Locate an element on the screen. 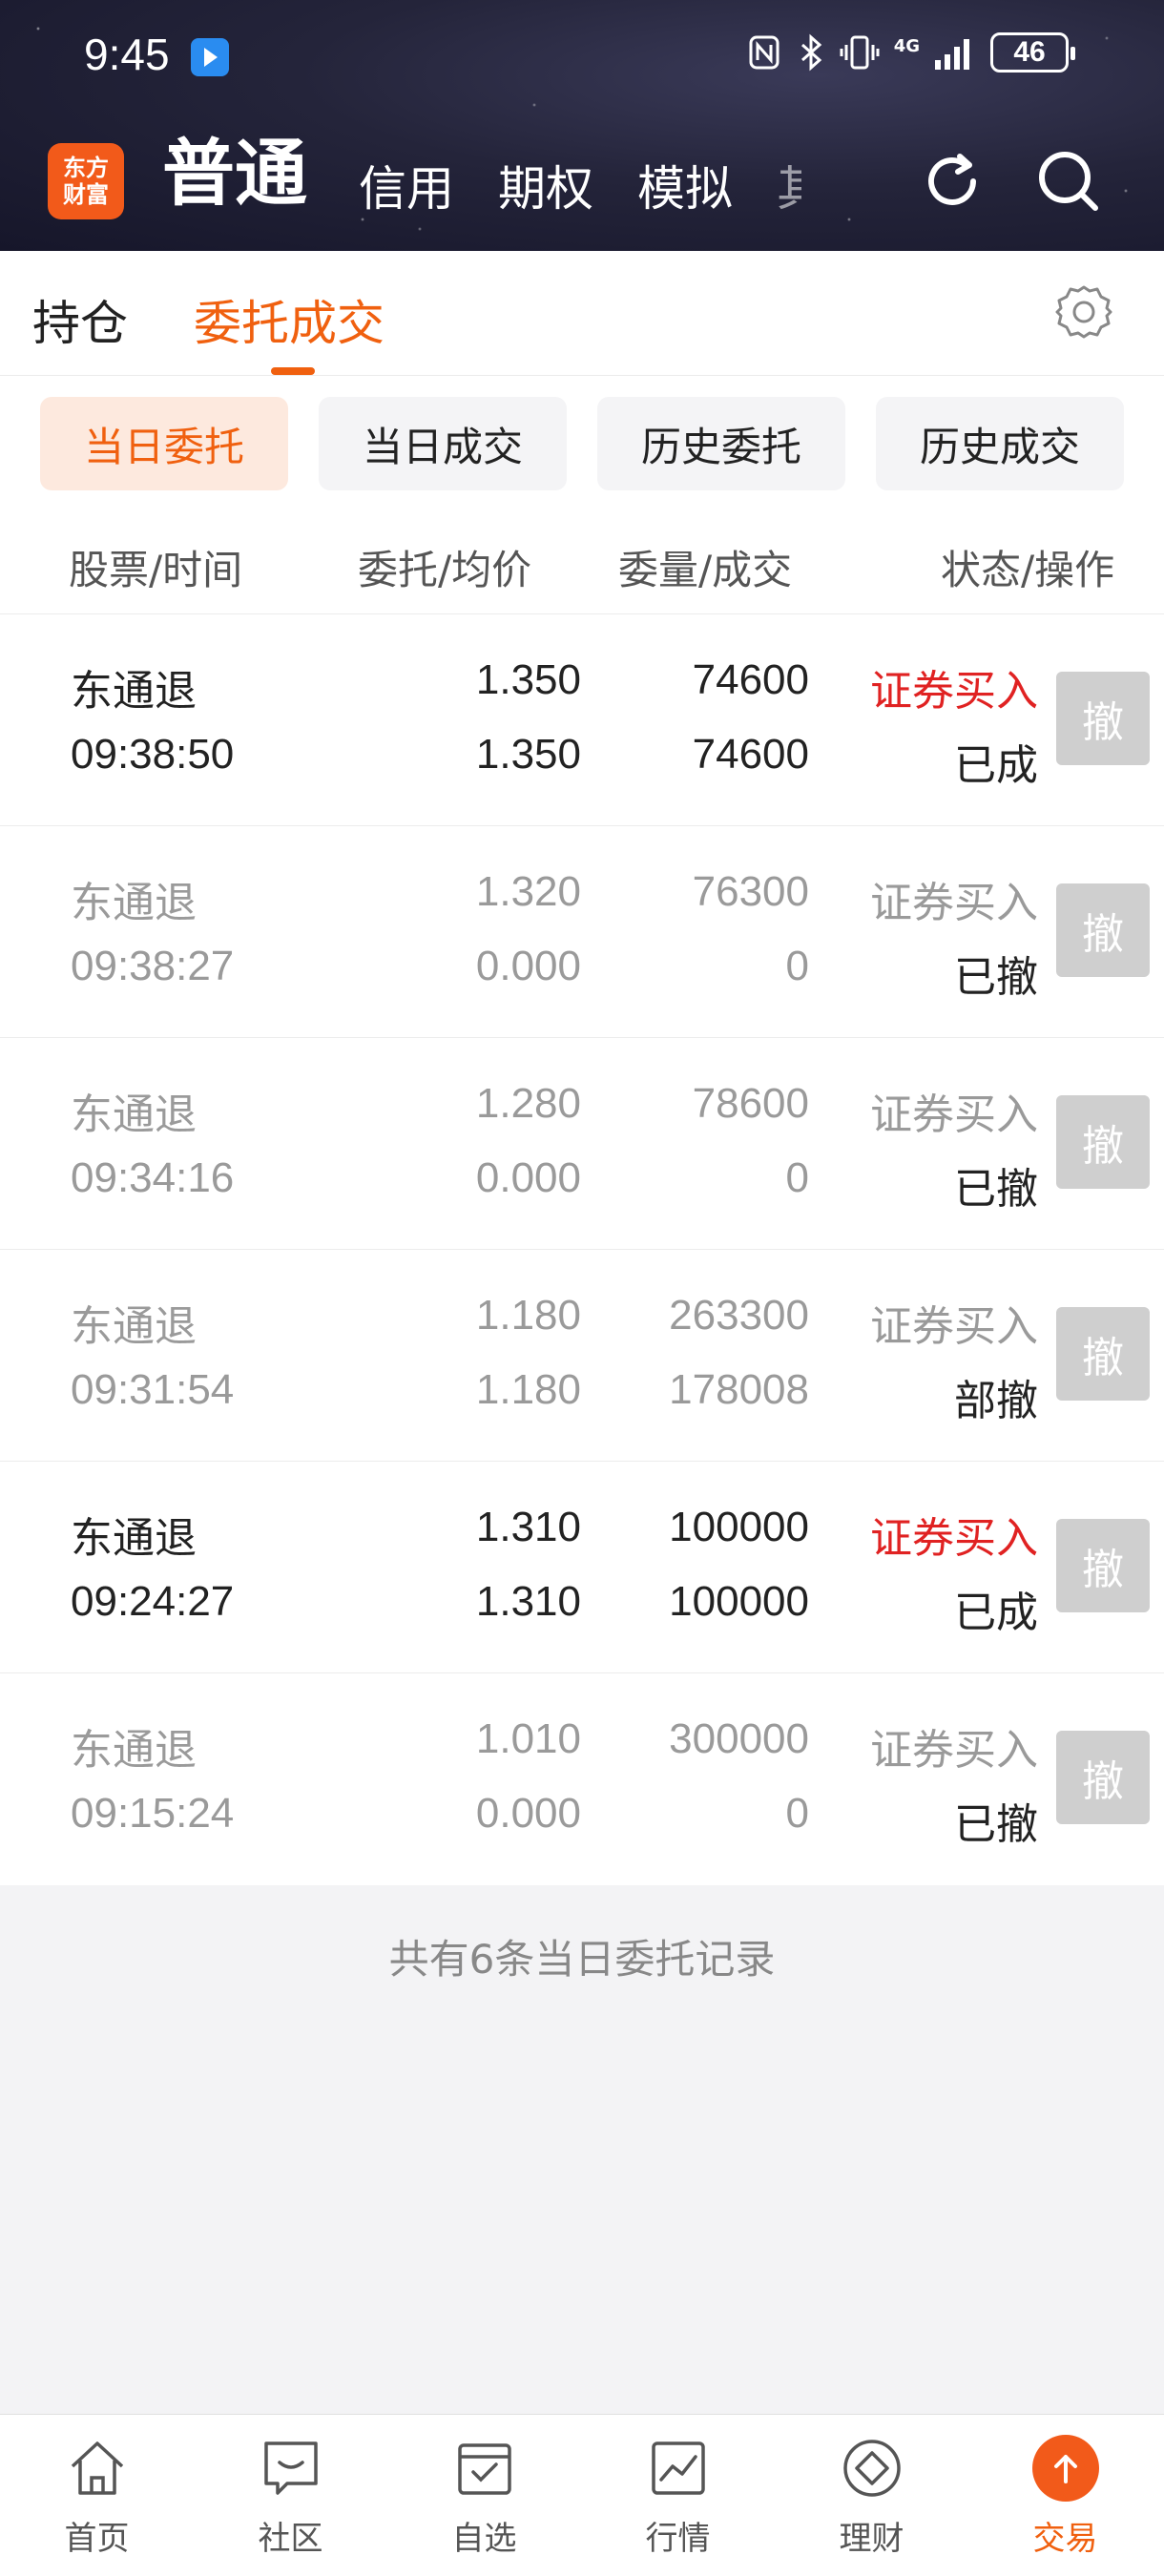 Image resolution: width=1164 pixels, height=2576 pixels. refresh-icon is located at coordinates (952, 179).